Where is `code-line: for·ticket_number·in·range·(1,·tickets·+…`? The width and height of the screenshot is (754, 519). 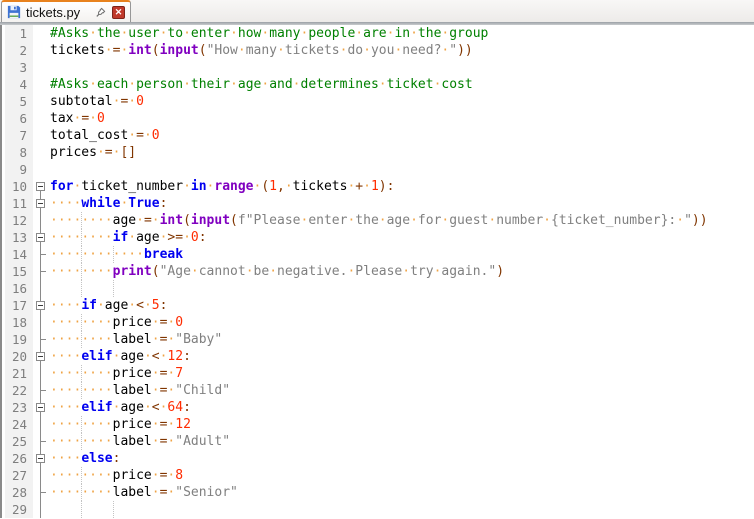
code-line: for·ticket_number·in·range·(1,·tickets·+… is located at coordinates (401, 186).